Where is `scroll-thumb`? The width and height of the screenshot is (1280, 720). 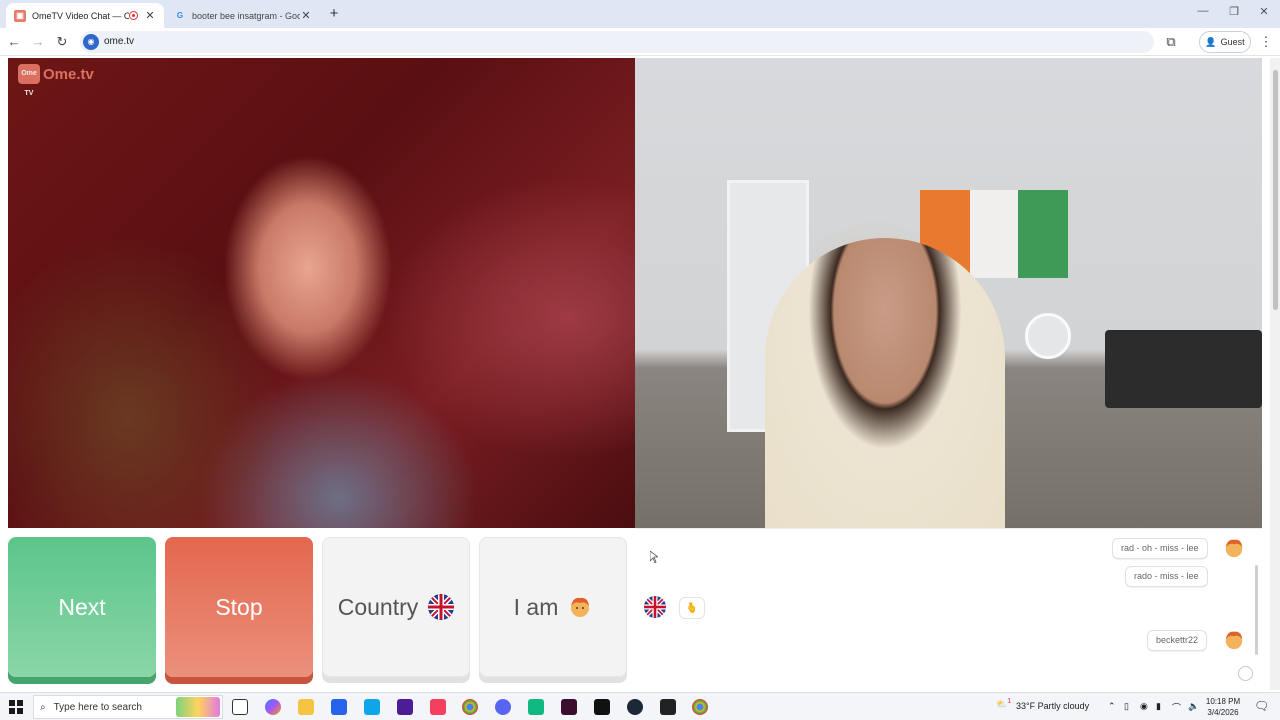 scroll-thumb is located at coordinates (1275, 190).